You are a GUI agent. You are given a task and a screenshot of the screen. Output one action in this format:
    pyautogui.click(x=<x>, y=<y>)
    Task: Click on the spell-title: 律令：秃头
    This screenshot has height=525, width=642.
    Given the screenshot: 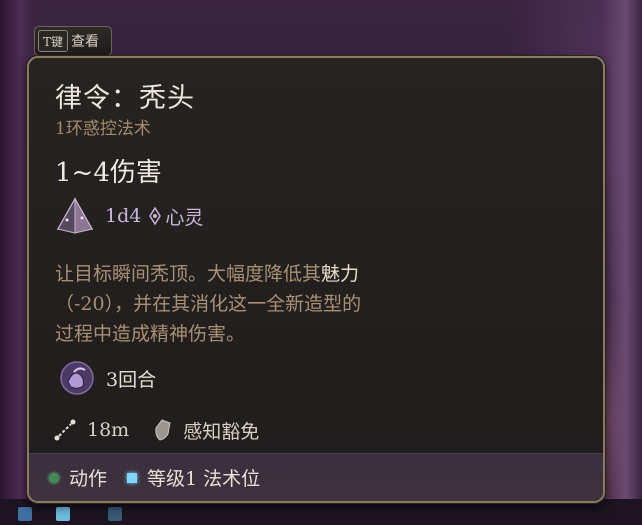 What is the action you would take?
    pyautogui.click(x=125, y=98)
    